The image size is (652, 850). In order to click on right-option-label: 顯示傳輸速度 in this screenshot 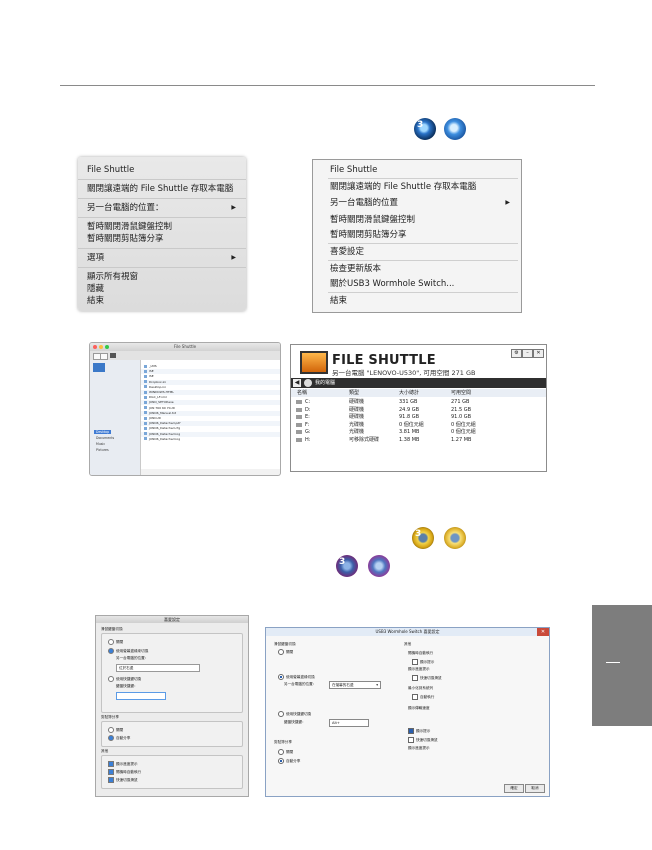, I will do `click(419, 708)`.